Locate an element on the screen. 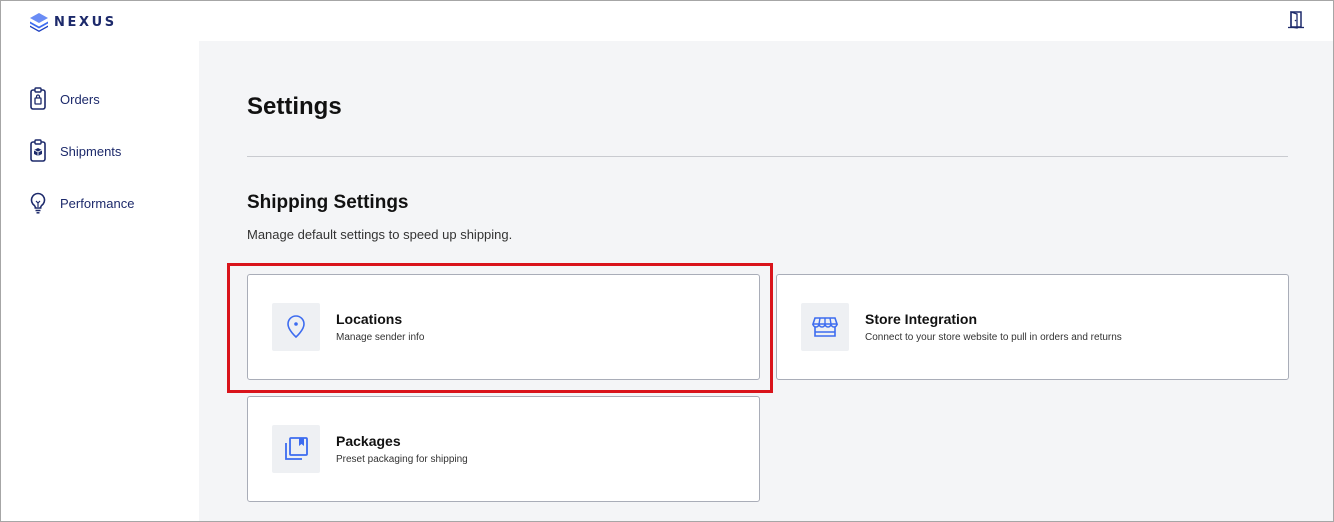 This screenshot has height=522, width=1334. nexus-logo-icon is located at coordinates (39, 22).